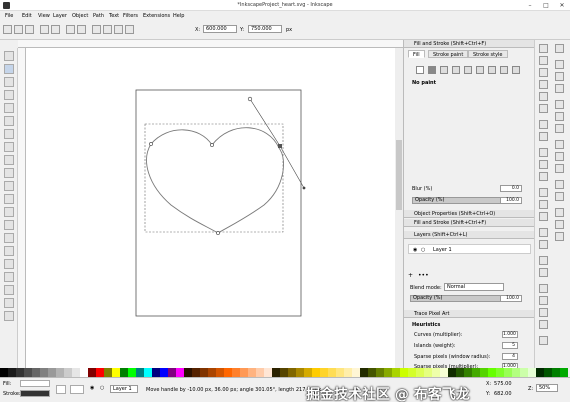 The width and height of the screenshot is (570, 402). Describe the element at coordinates (22, 208) in the screenshot. I see `vertical-ruler` at that location.